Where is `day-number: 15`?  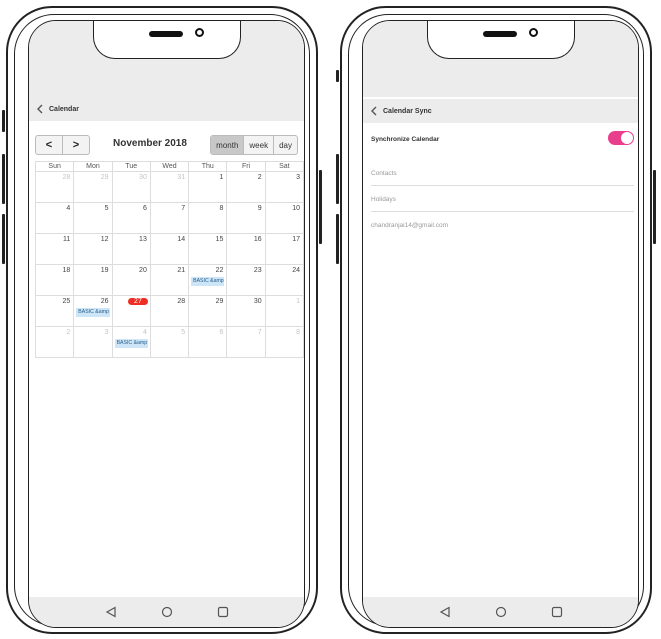
day-number: 15 is located at coordinates (219, 239).